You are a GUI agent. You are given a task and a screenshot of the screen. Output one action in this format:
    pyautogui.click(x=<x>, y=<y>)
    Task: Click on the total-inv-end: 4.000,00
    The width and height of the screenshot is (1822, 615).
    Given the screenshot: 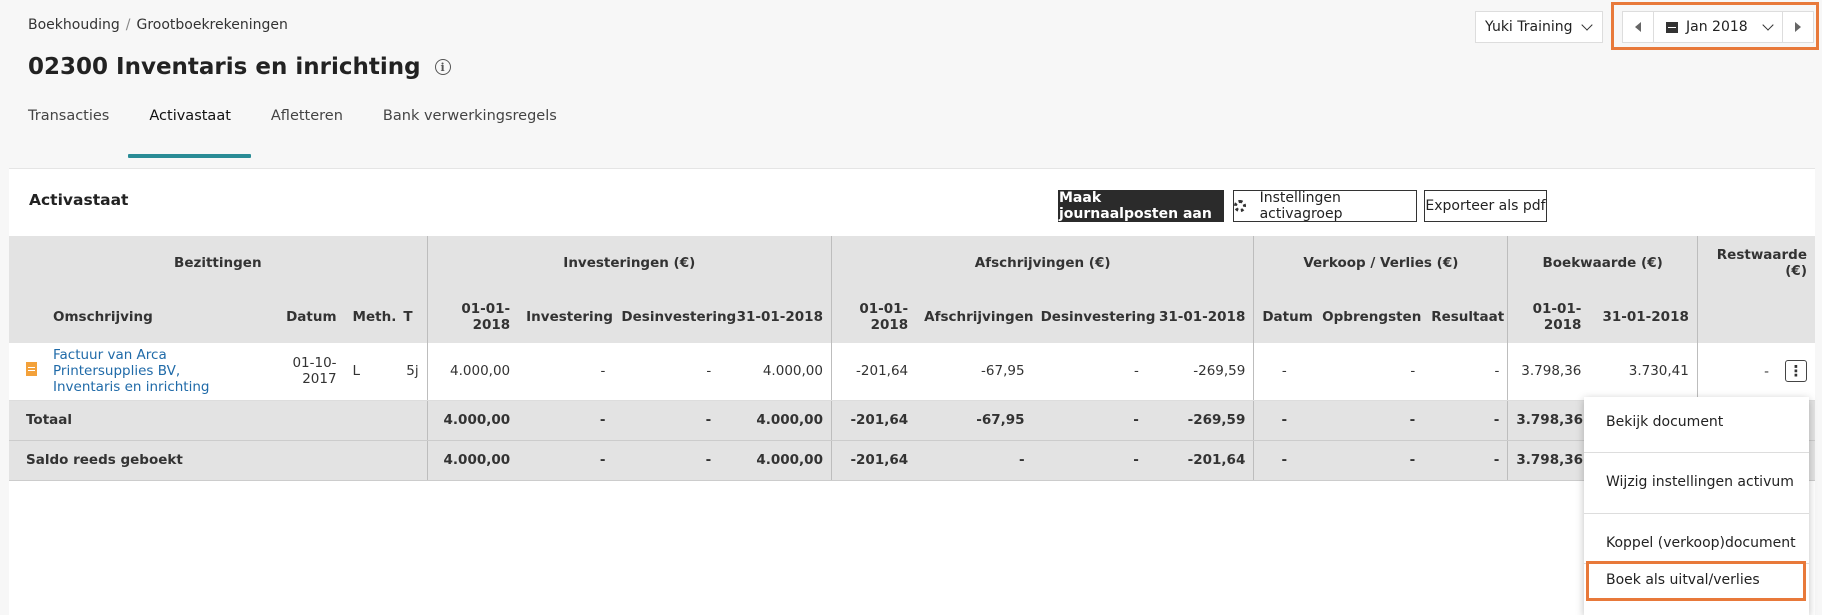 What is the action you would take?
    pyautogui.click(x=775, y=420)
    